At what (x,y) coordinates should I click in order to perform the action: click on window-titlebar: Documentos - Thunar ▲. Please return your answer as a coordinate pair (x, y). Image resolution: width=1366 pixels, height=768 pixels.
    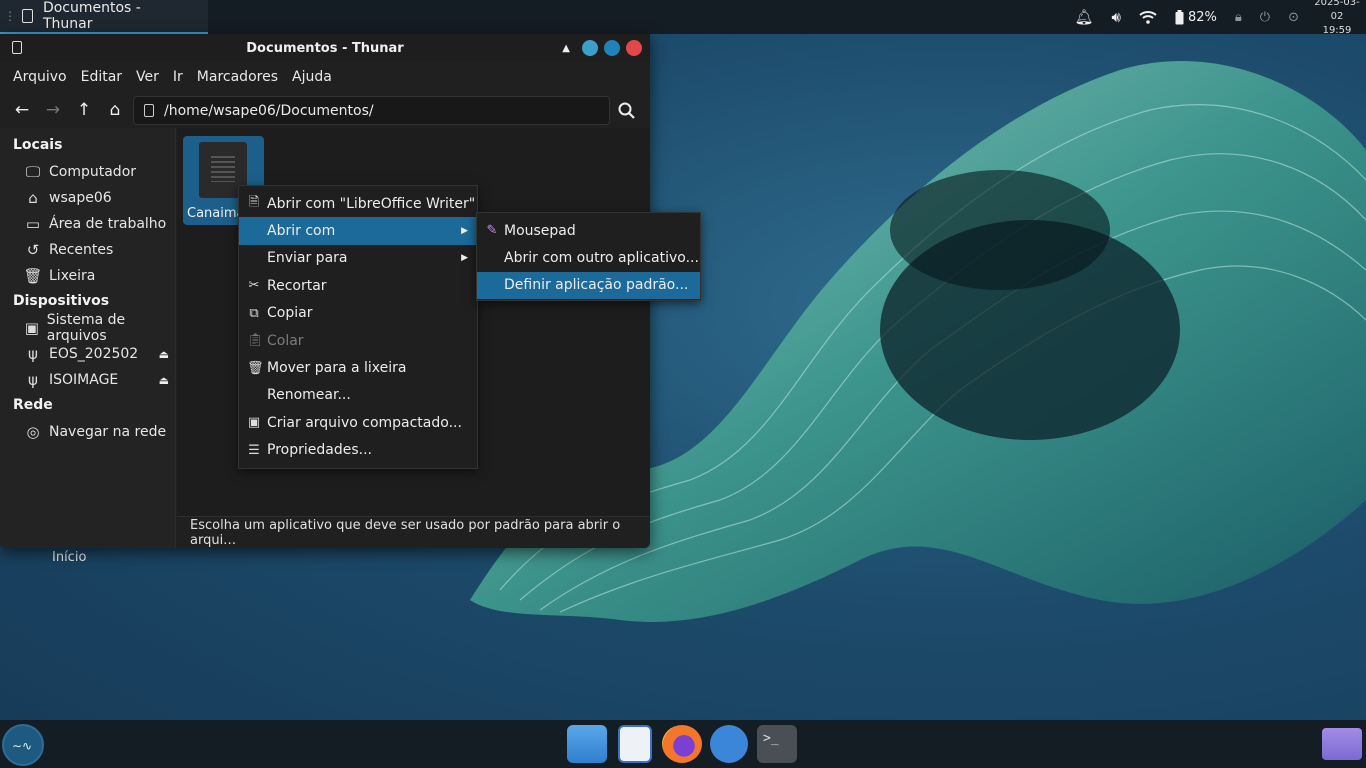
    Looking at the image, I should click on (325, 48).